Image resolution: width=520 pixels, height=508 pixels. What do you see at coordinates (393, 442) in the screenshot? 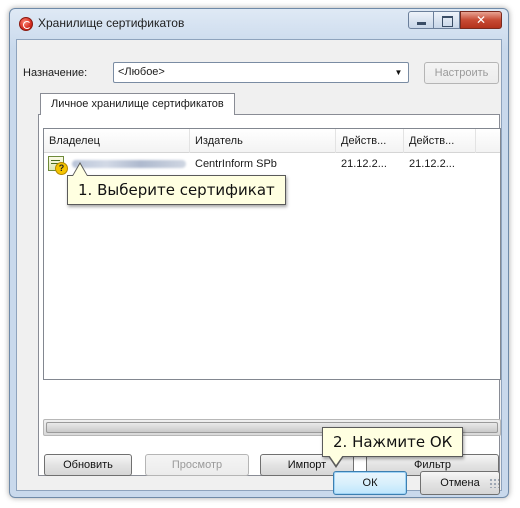
I see `callout-press-ok: 2. Нажмите ОК` at bounding box center [393, 442].